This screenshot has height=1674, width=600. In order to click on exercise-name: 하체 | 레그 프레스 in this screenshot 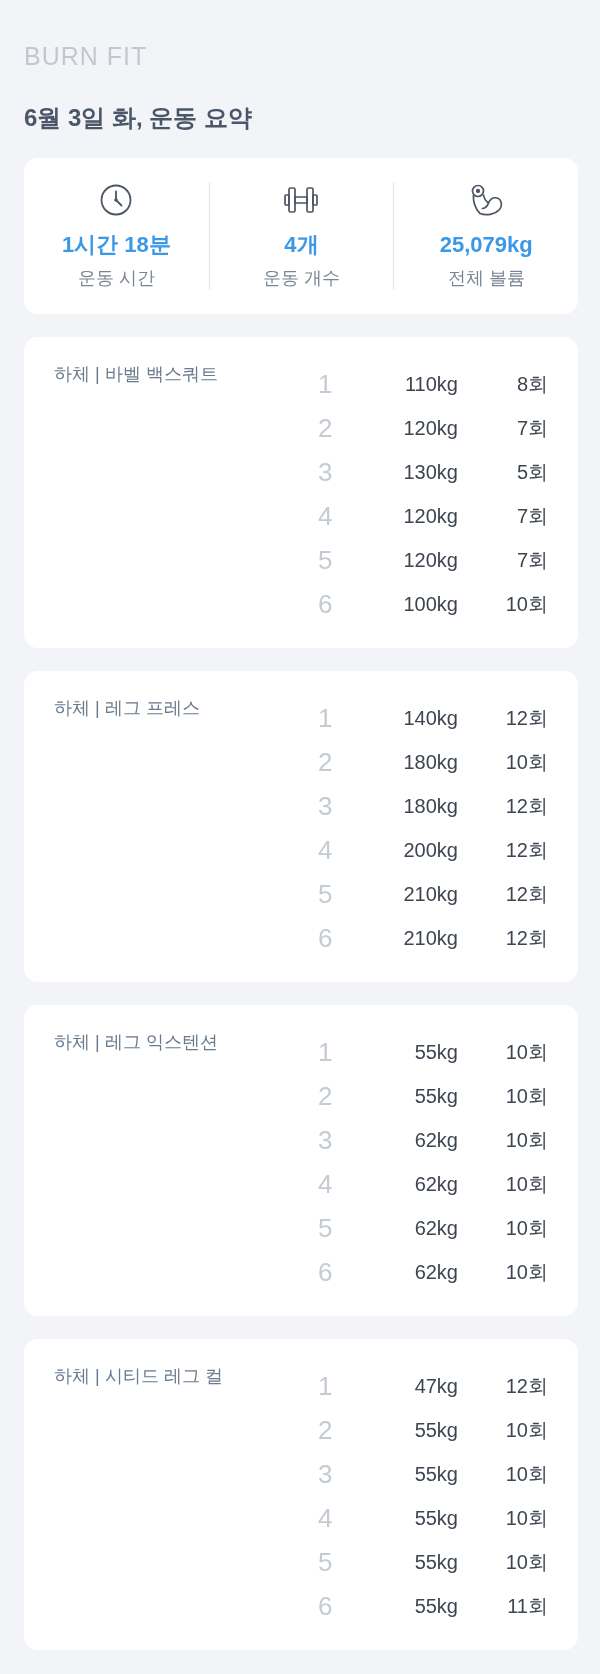, I will do `click(127, 708)`.